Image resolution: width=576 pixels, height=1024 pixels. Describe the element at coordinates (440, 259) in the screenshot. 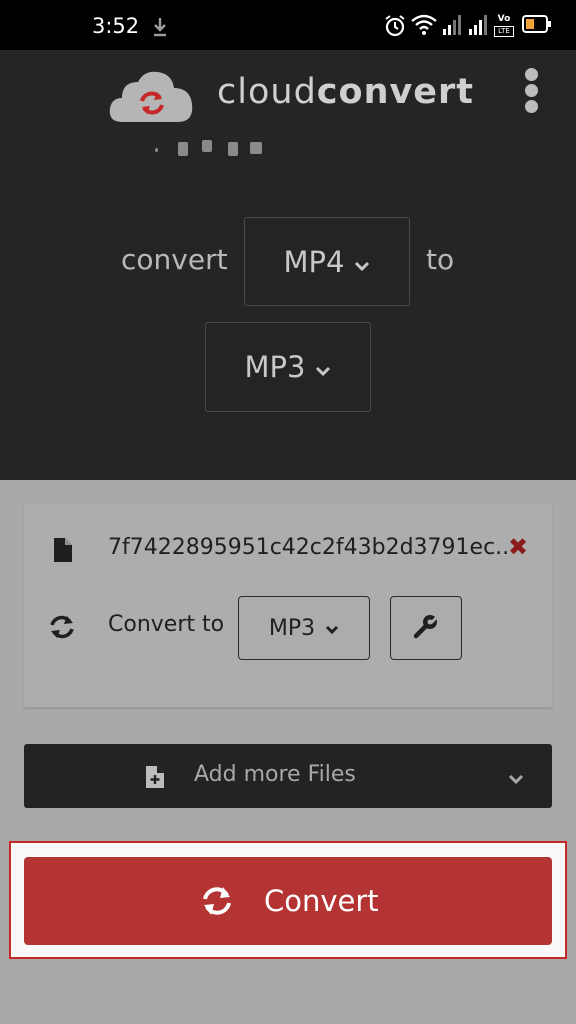

I see `to-label: to` at that location.